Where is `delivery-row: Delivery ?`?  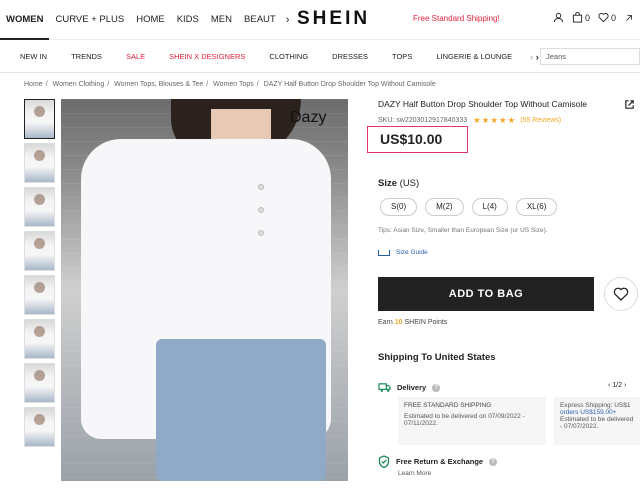
delivery-row: Delivery ? is located at coordinates (509, 387).